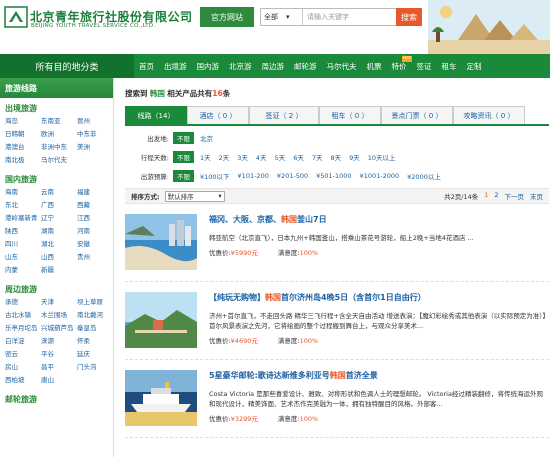 This screenshot has height=457, width=550. What do you see at coordinates (59, 121) in the screenshot?
I see `sidebar-link: 东南亚` at bounding box center [59, 121].